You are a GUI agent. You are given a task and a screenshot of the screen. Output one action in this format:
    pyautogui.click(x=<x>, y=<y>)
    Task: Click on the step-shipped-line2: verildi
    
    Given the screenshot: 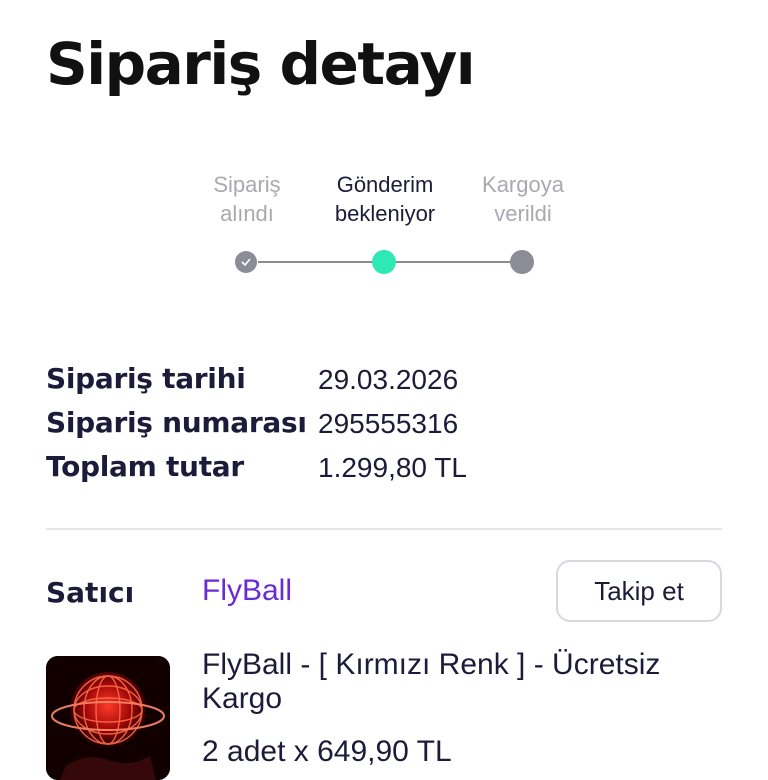 What is the action you would take?
    pyautogui.click(x=523, y=213)
    